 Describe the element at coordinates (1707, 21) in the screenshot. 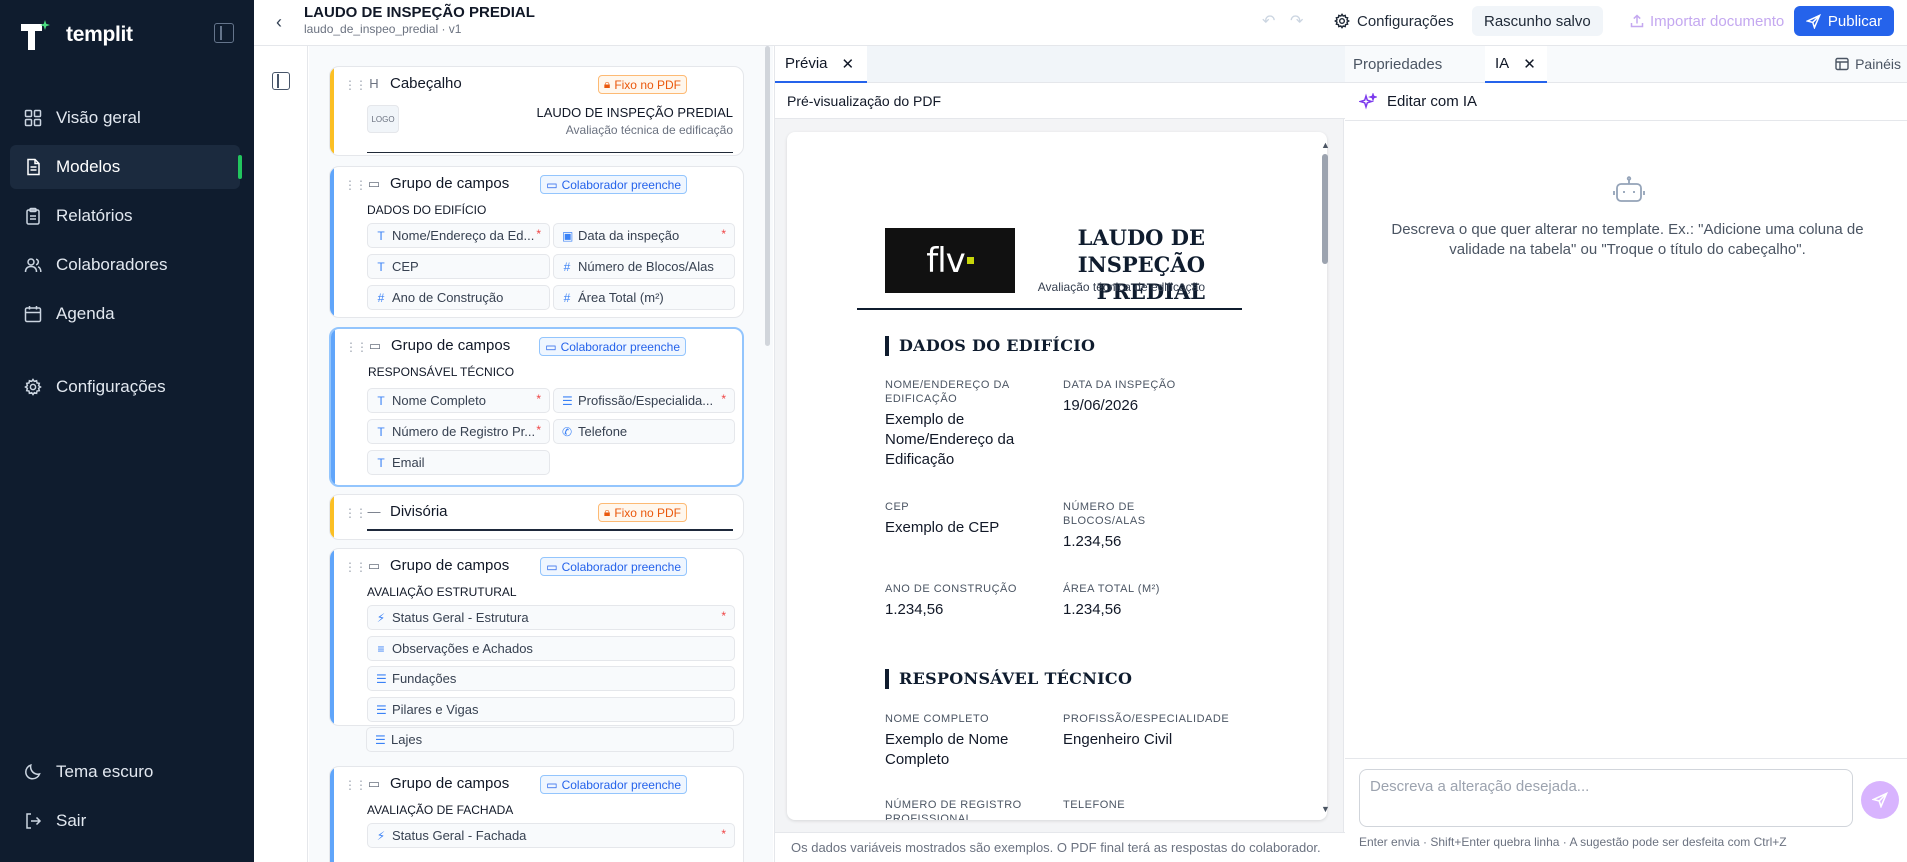

I see `import-document-button: Importar documento` at that location.